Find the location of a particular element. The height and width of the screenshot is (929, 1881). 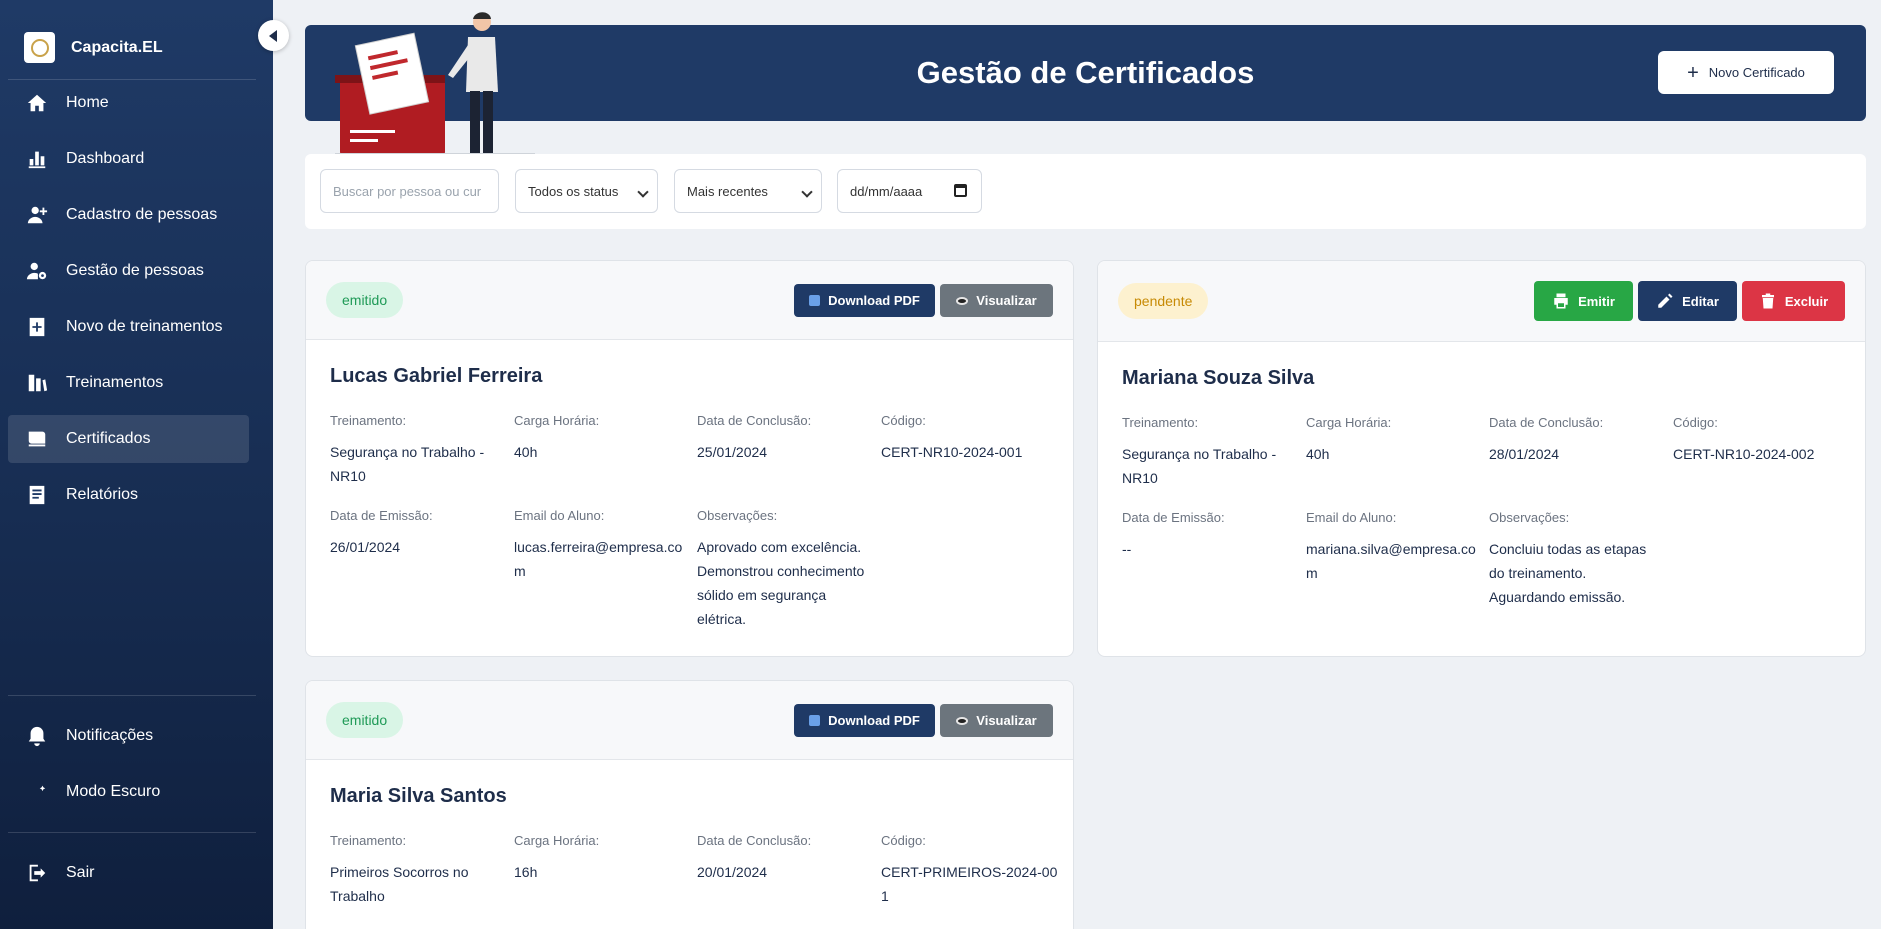

printer-icon is located at coordinates (1561, 301).